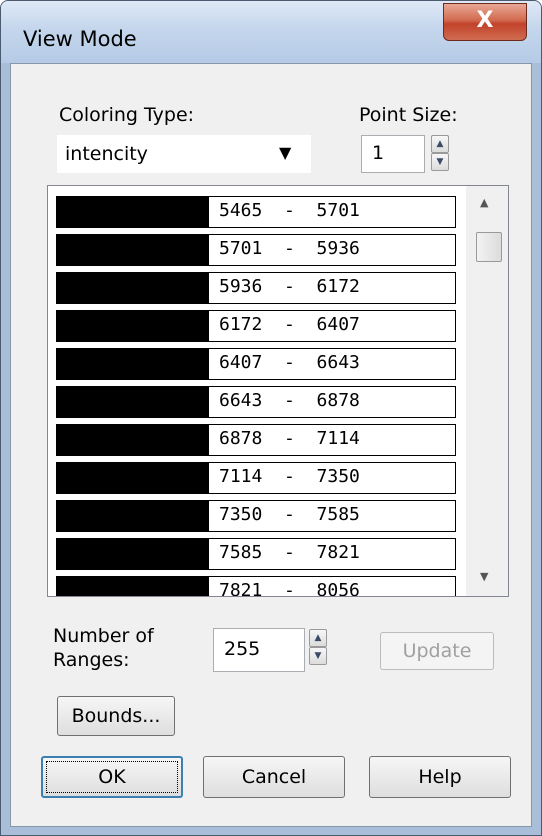 The image size is (542, 836). I want to click on number-of-ranges-label: Number of Ranges:, so click(103, 648).